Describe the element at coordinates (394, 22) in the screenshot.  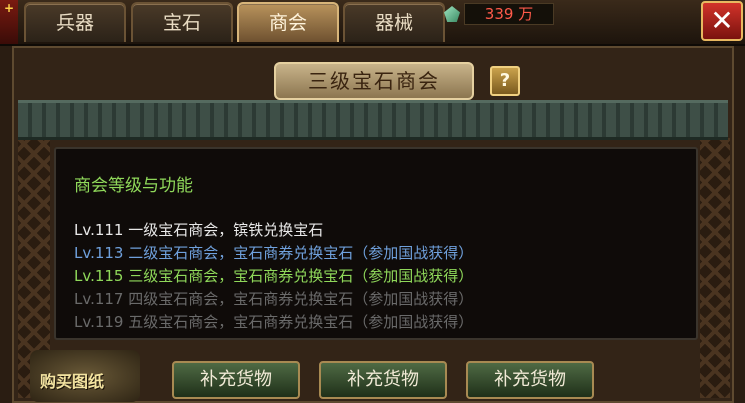
I see `tab-machinery: 器械` at that location.